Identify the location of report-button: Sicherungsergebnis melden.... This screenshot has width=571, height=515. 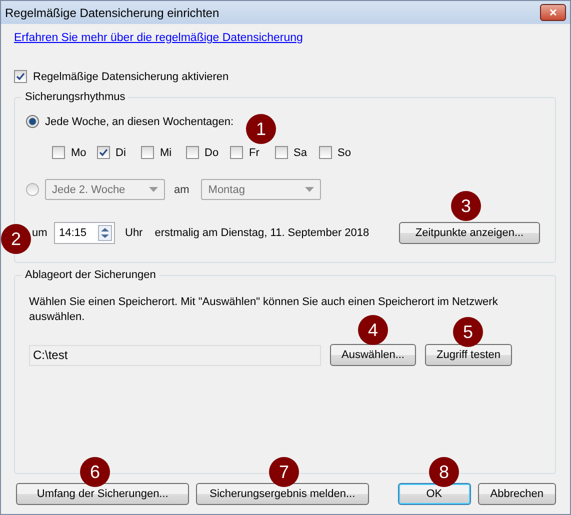
(282, 494).